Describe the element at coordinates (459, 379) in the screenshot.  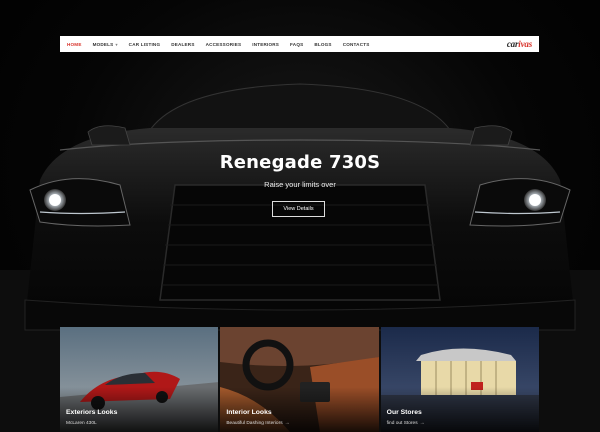
I see `card-stores: Our Stores find out Stores →` at that location.